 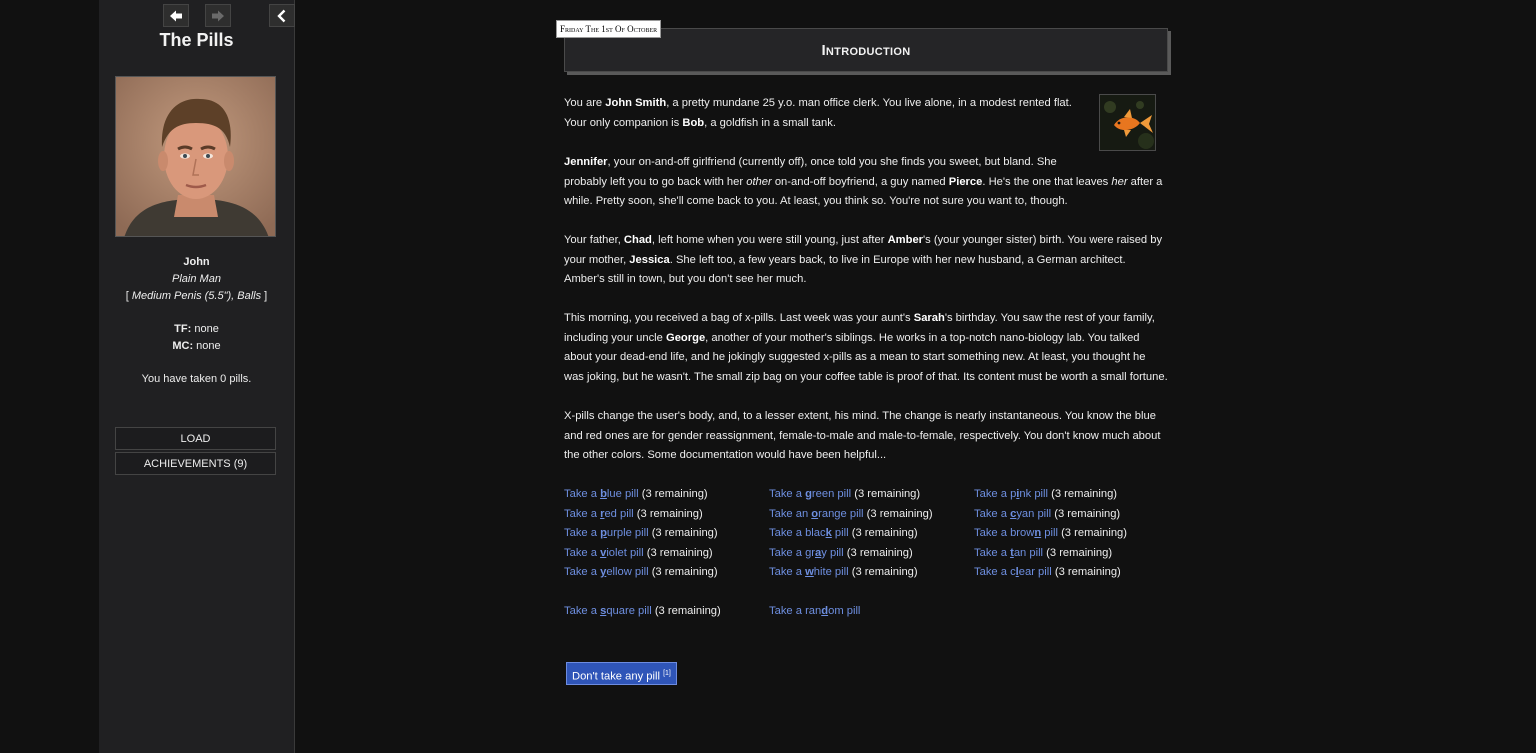 I want to click on take-tan-pill-link: Take a tan pill, so click(x=1008, y=553).